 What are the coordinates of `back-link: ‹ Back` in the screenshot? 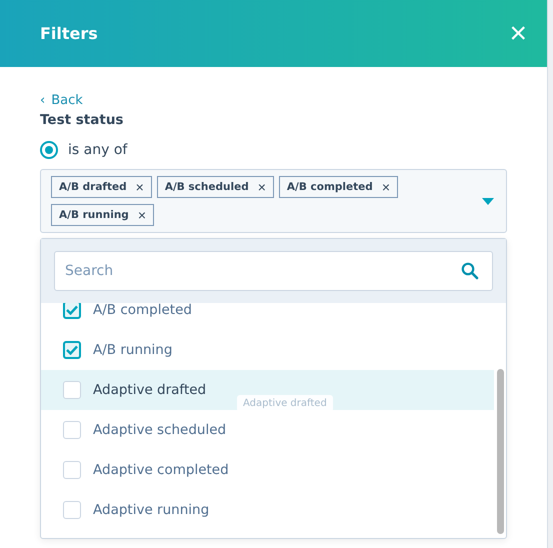 It's located at (61, 100).